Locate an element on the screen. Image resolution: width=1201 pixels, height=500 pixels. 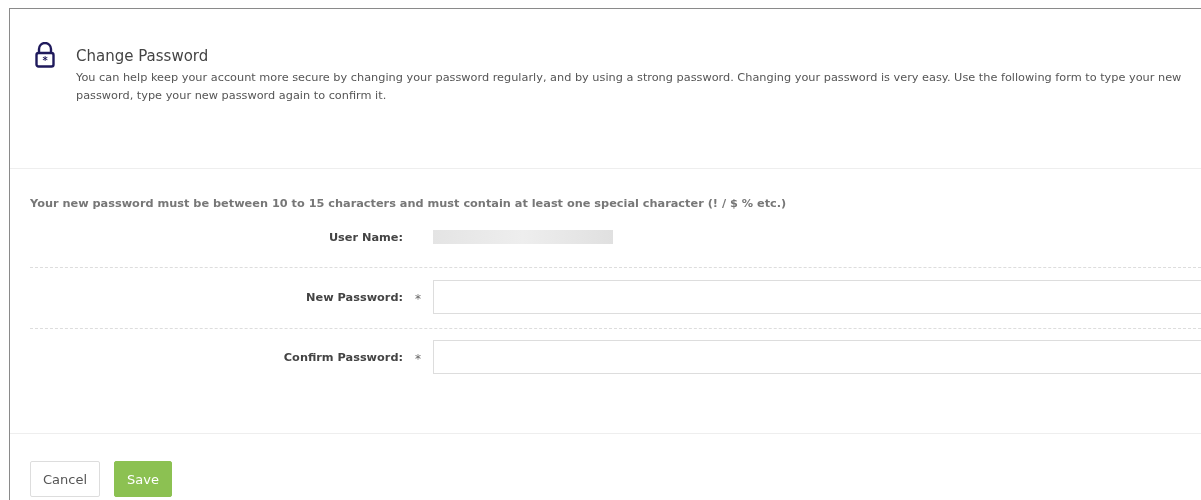
page-title: Change Password is located at coordinates (143, 56).